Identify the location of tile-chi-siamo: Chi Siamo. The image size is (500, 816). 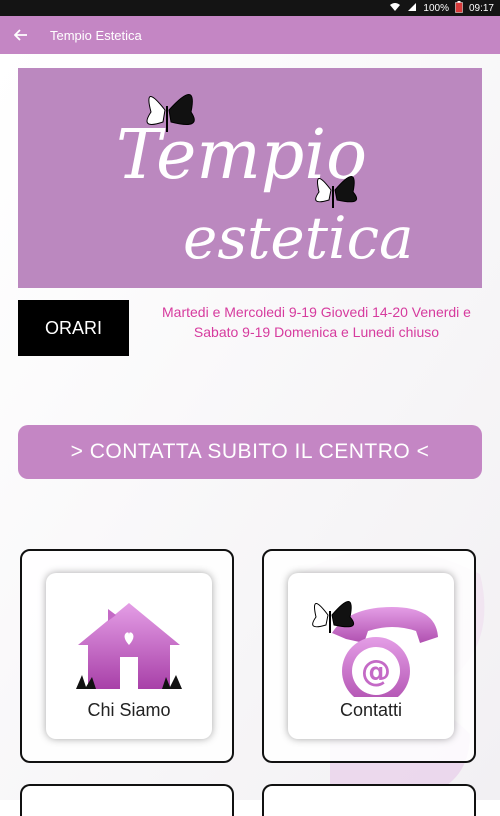
(127, 656).